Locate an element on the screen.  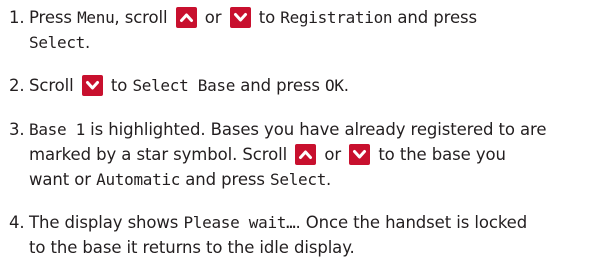
step-text: Scroll to Select Base and press OK. is located at coordinates (314, 85).